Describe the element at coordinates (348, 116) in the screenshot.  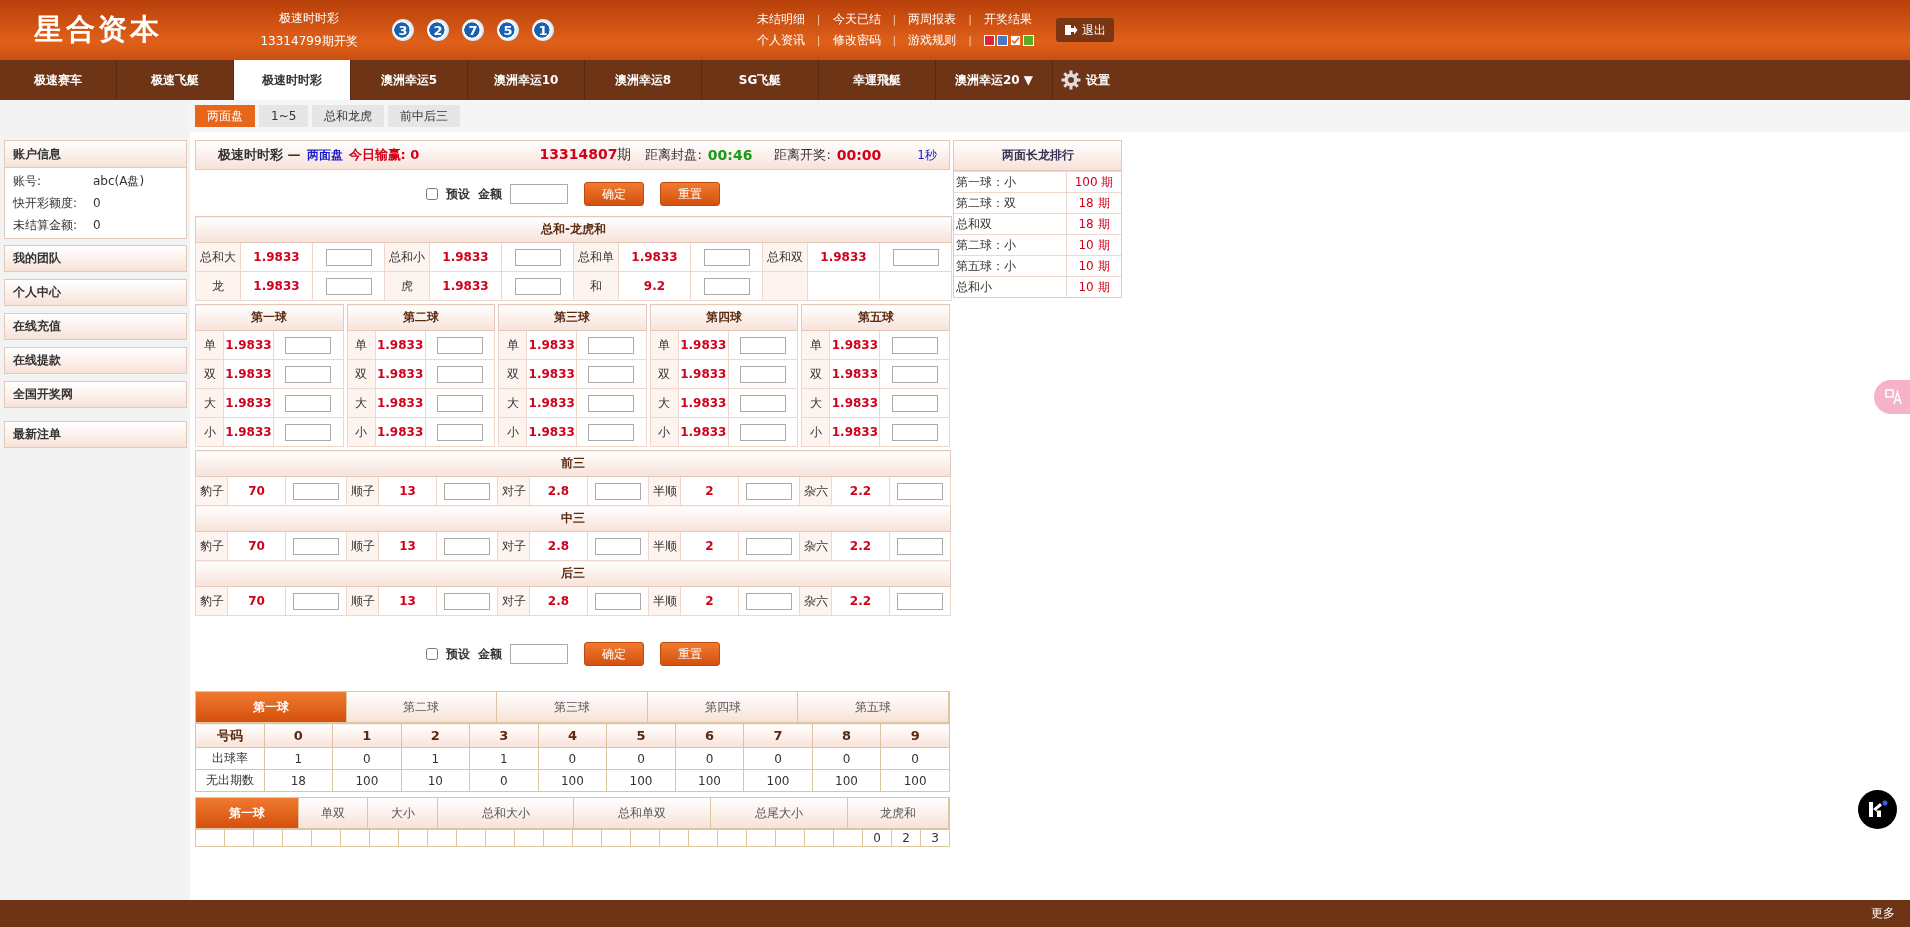
I see `sub-tab: 总和龙虎` at that location.